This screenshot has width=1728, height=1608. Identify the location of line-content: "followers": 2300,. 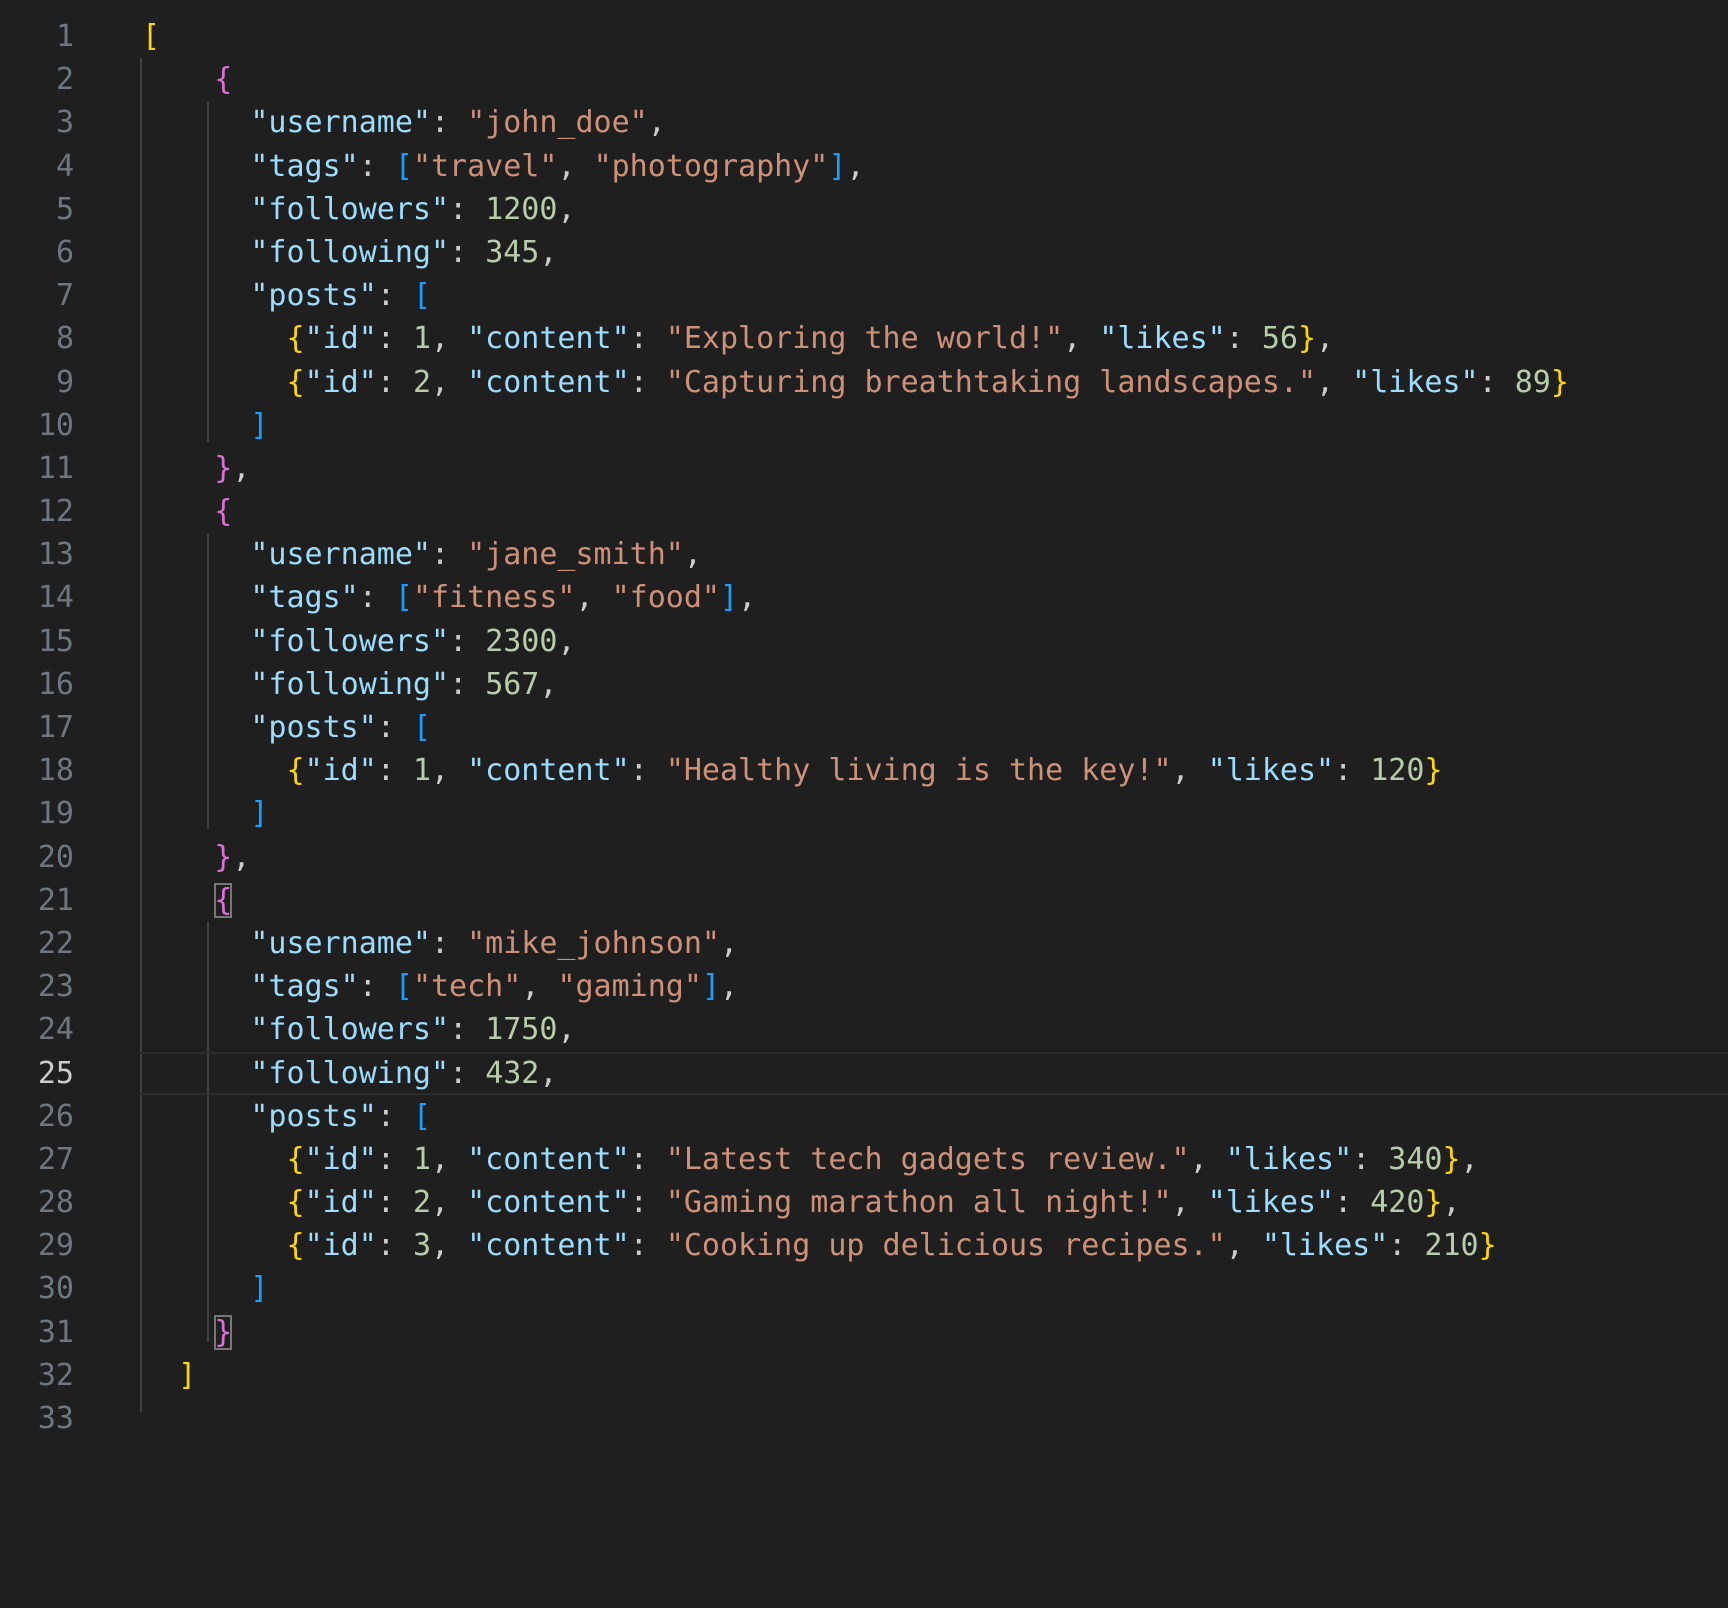
(358, 641).